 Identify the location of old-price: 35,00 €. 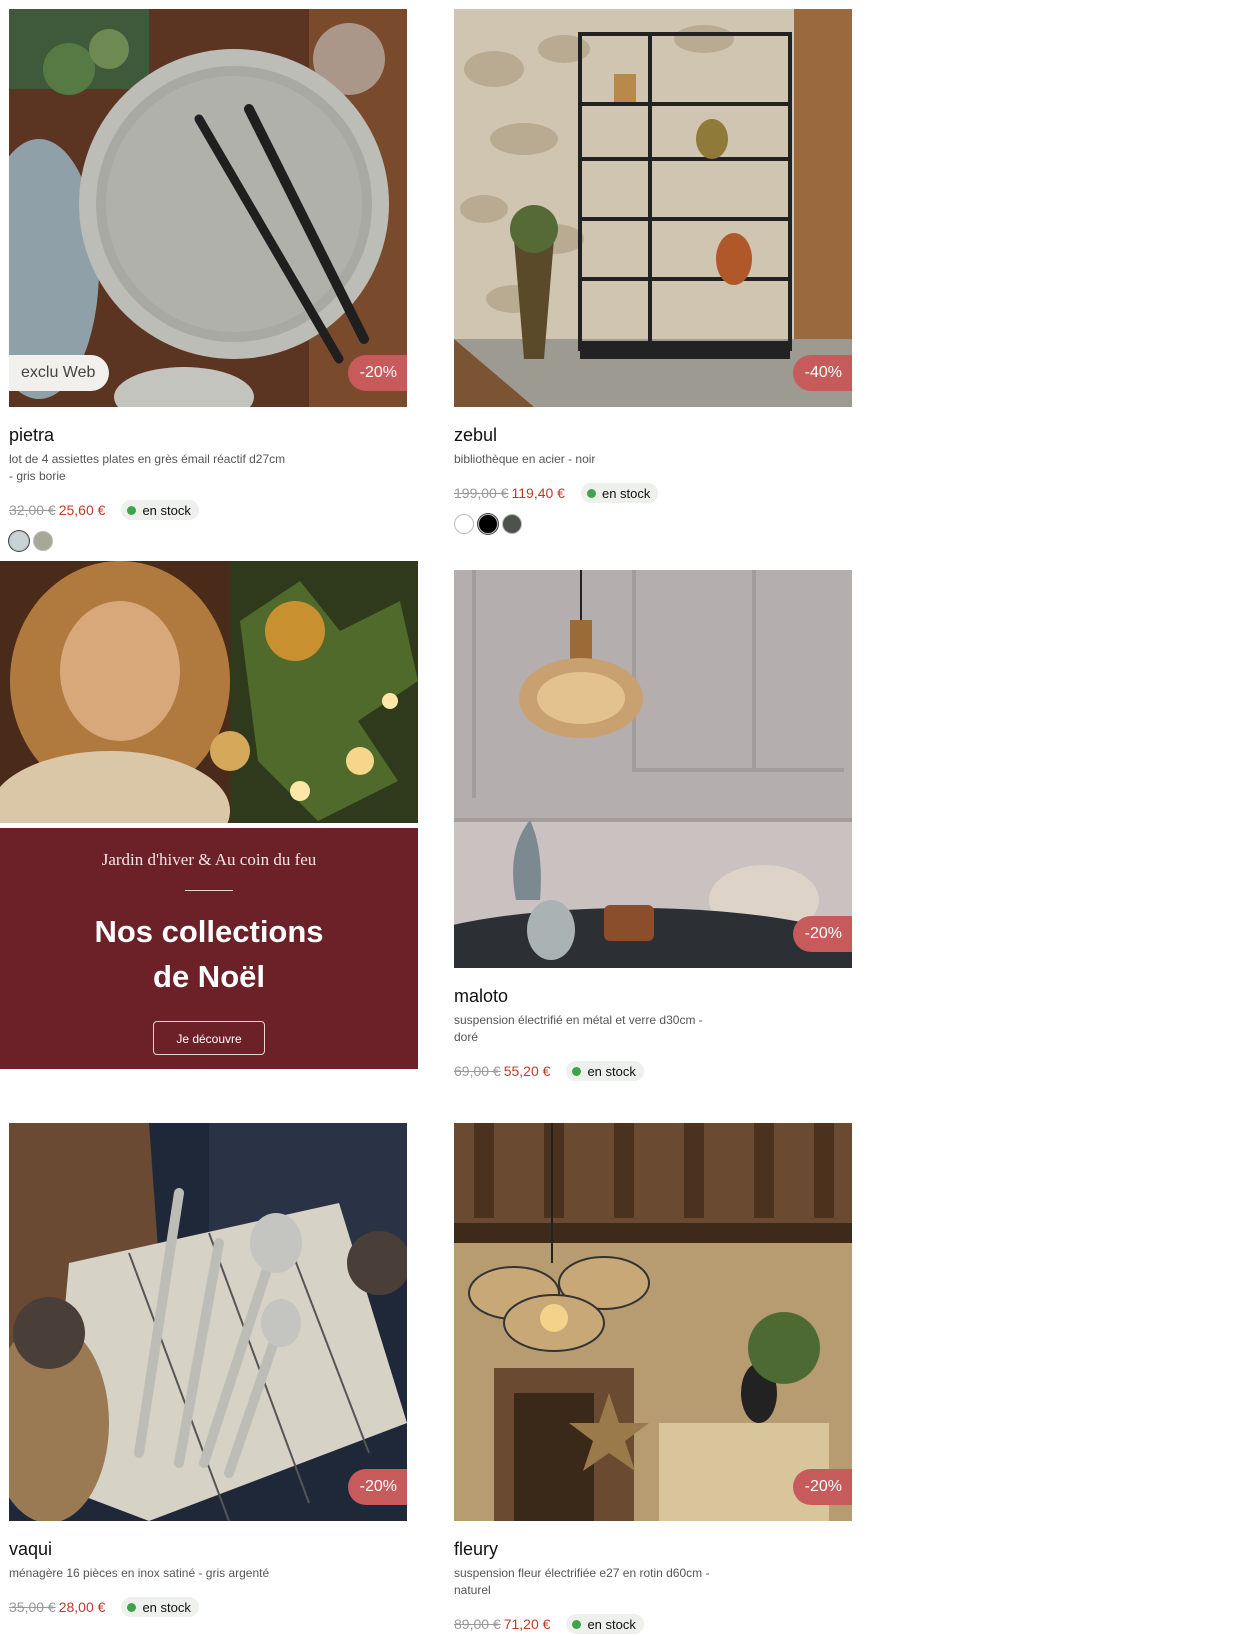
(32, 1607).